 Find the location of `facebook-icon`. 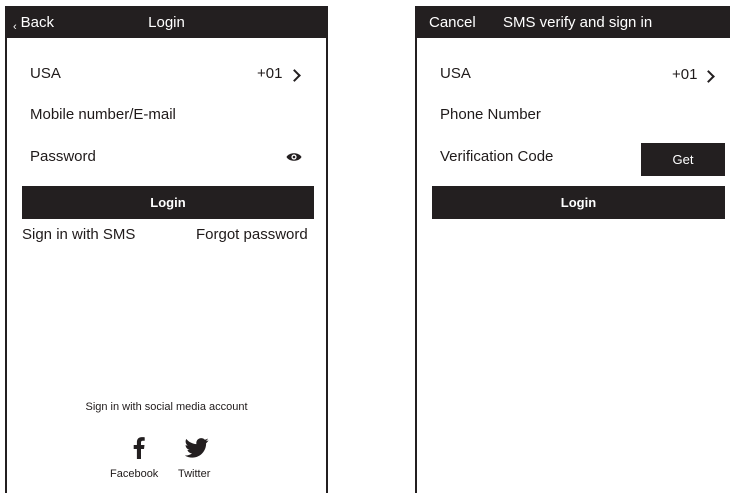

facebook-icon is located at coordinates (139, 448).